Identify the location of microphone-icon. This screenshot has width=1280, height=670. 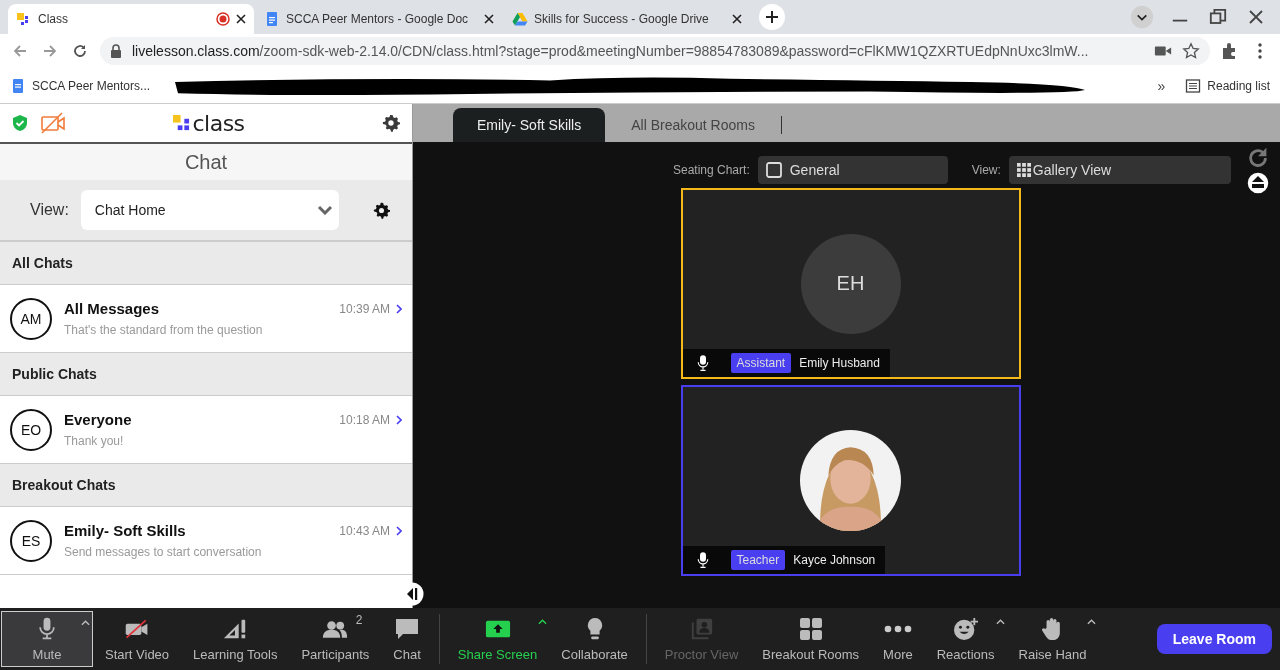
(702, 560).